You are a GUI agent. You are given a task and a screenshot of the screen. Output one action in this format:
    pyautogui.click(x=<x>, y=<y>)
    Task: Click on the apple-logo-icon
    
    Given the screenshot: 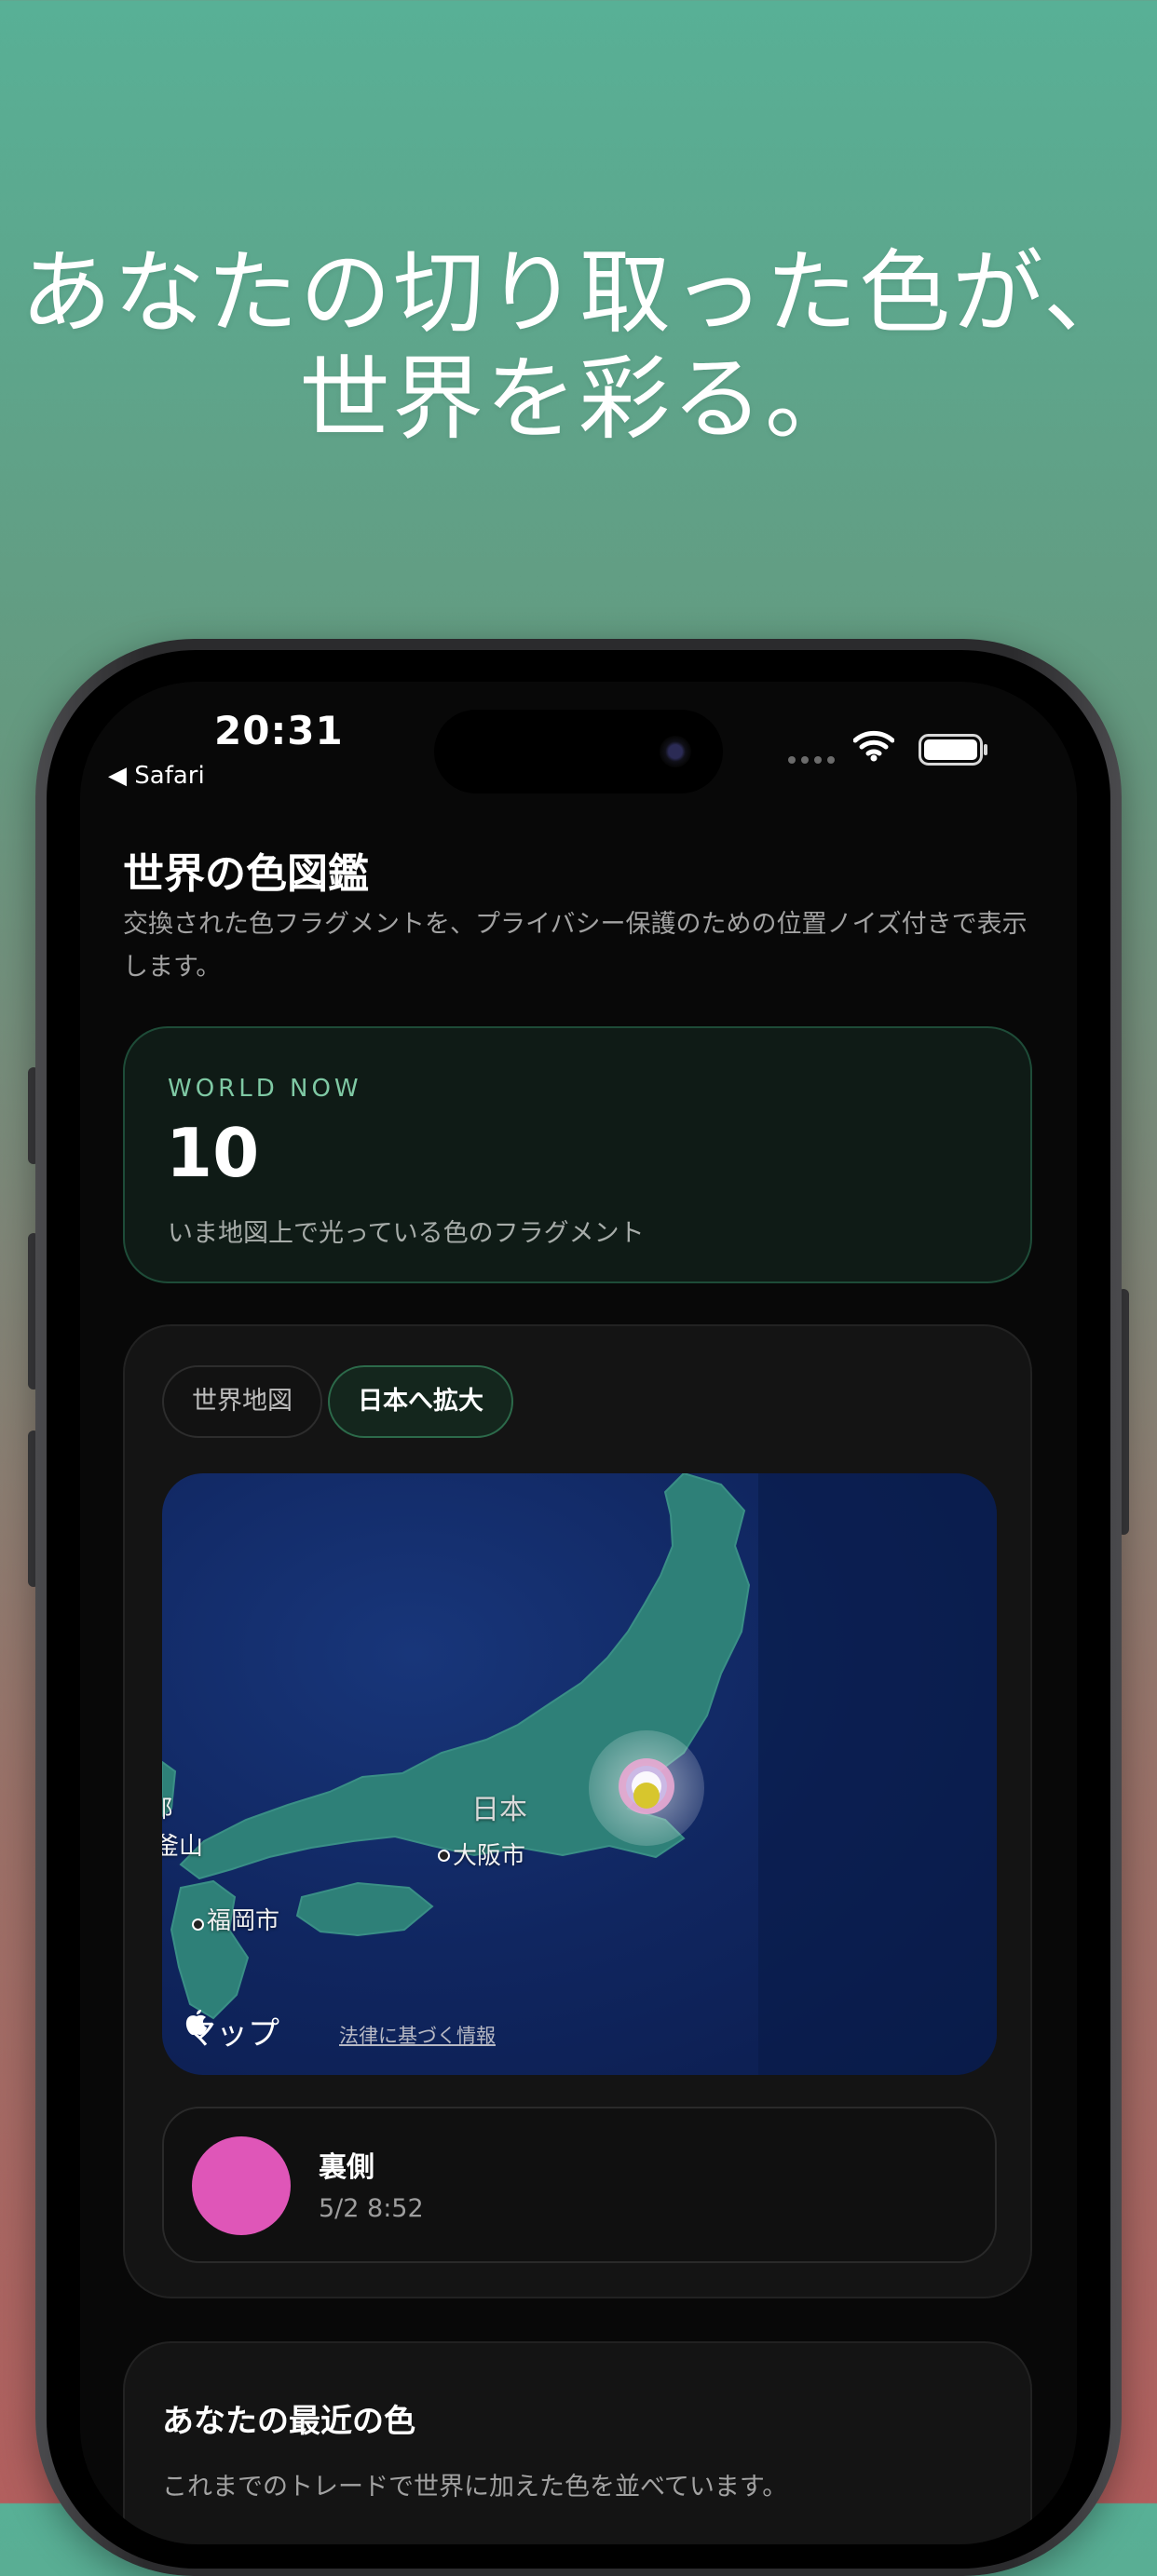 What is the action you would take?
    pyautogui.click(x=196, y=2023)
    